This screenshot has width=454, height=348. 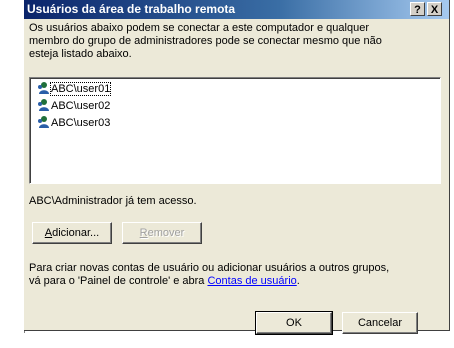 What do you see at coordinates (81, 106) in the screenshot?
I see `user-name: ABC\user02` at bounding box center [81, 106].